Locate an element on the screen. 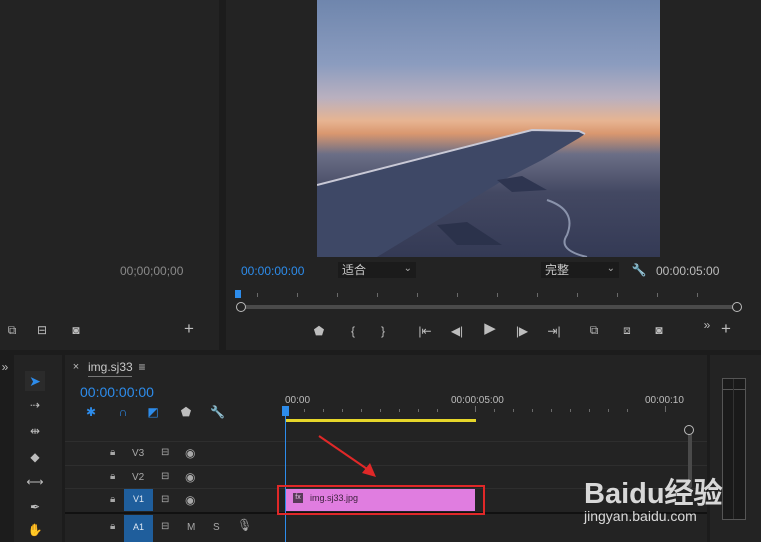  razor-tool-icon: ◆ is located at coordinates (35, 457).